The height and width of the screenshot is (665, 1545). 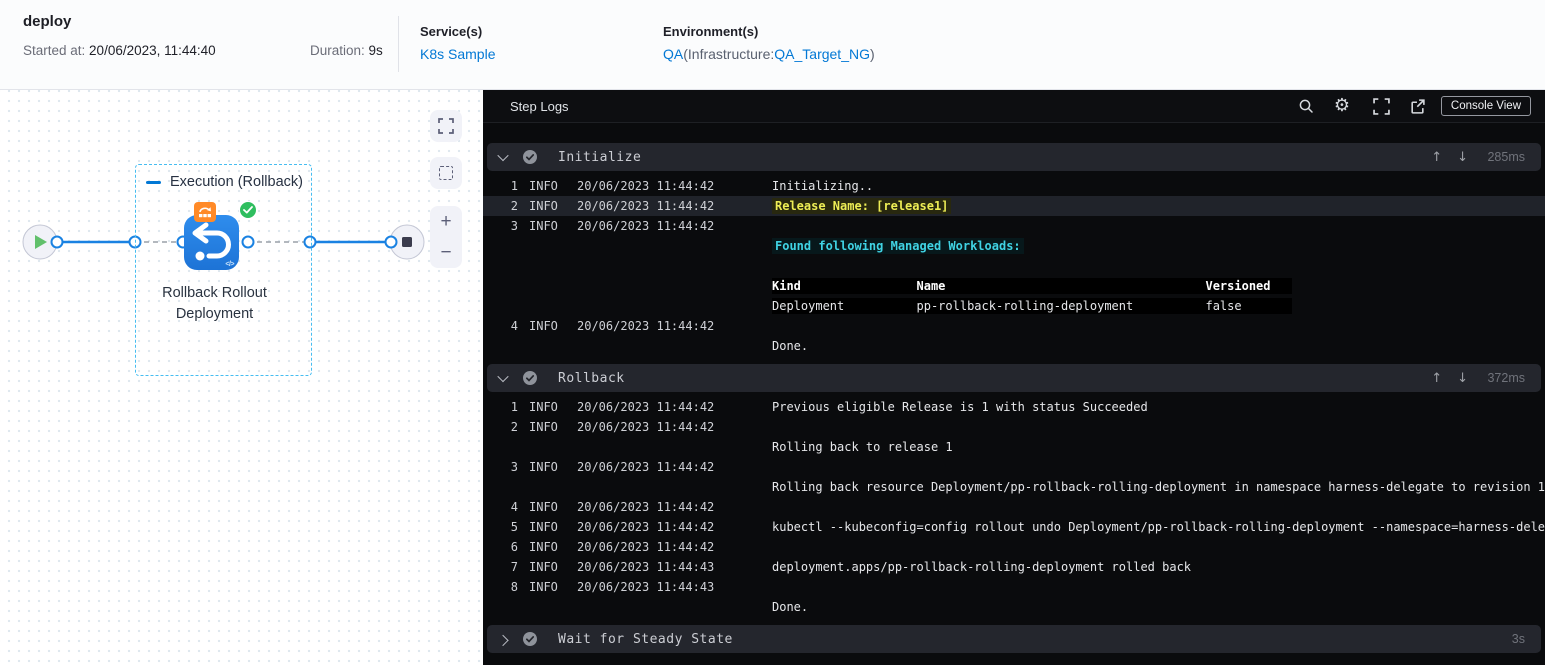 I want to click on execution-group-label: Execution (Rollback), so click(x=224, y=182).